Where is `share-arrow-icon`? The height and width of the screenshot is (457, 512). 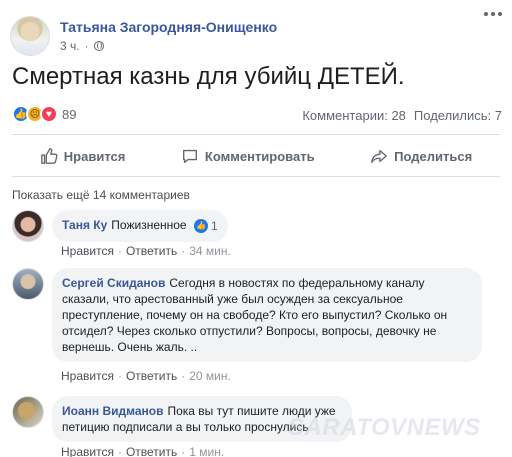
share-arrow-icon is located at coordinates (379, 156).